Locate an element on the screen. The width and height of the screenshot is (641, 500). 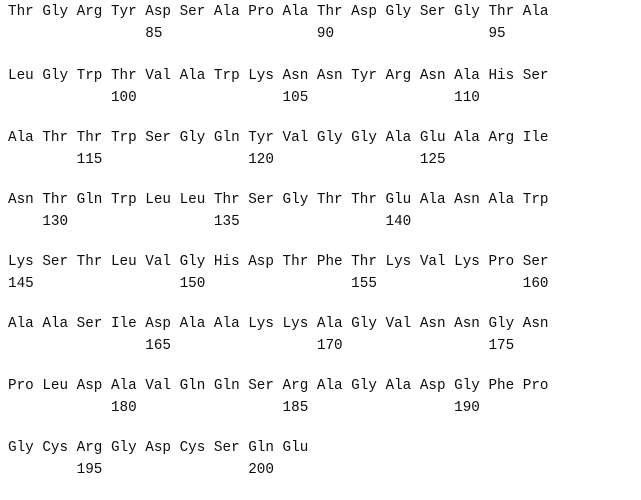
residue-number-line: 130 135 140 is located at coordinates (210, 222).